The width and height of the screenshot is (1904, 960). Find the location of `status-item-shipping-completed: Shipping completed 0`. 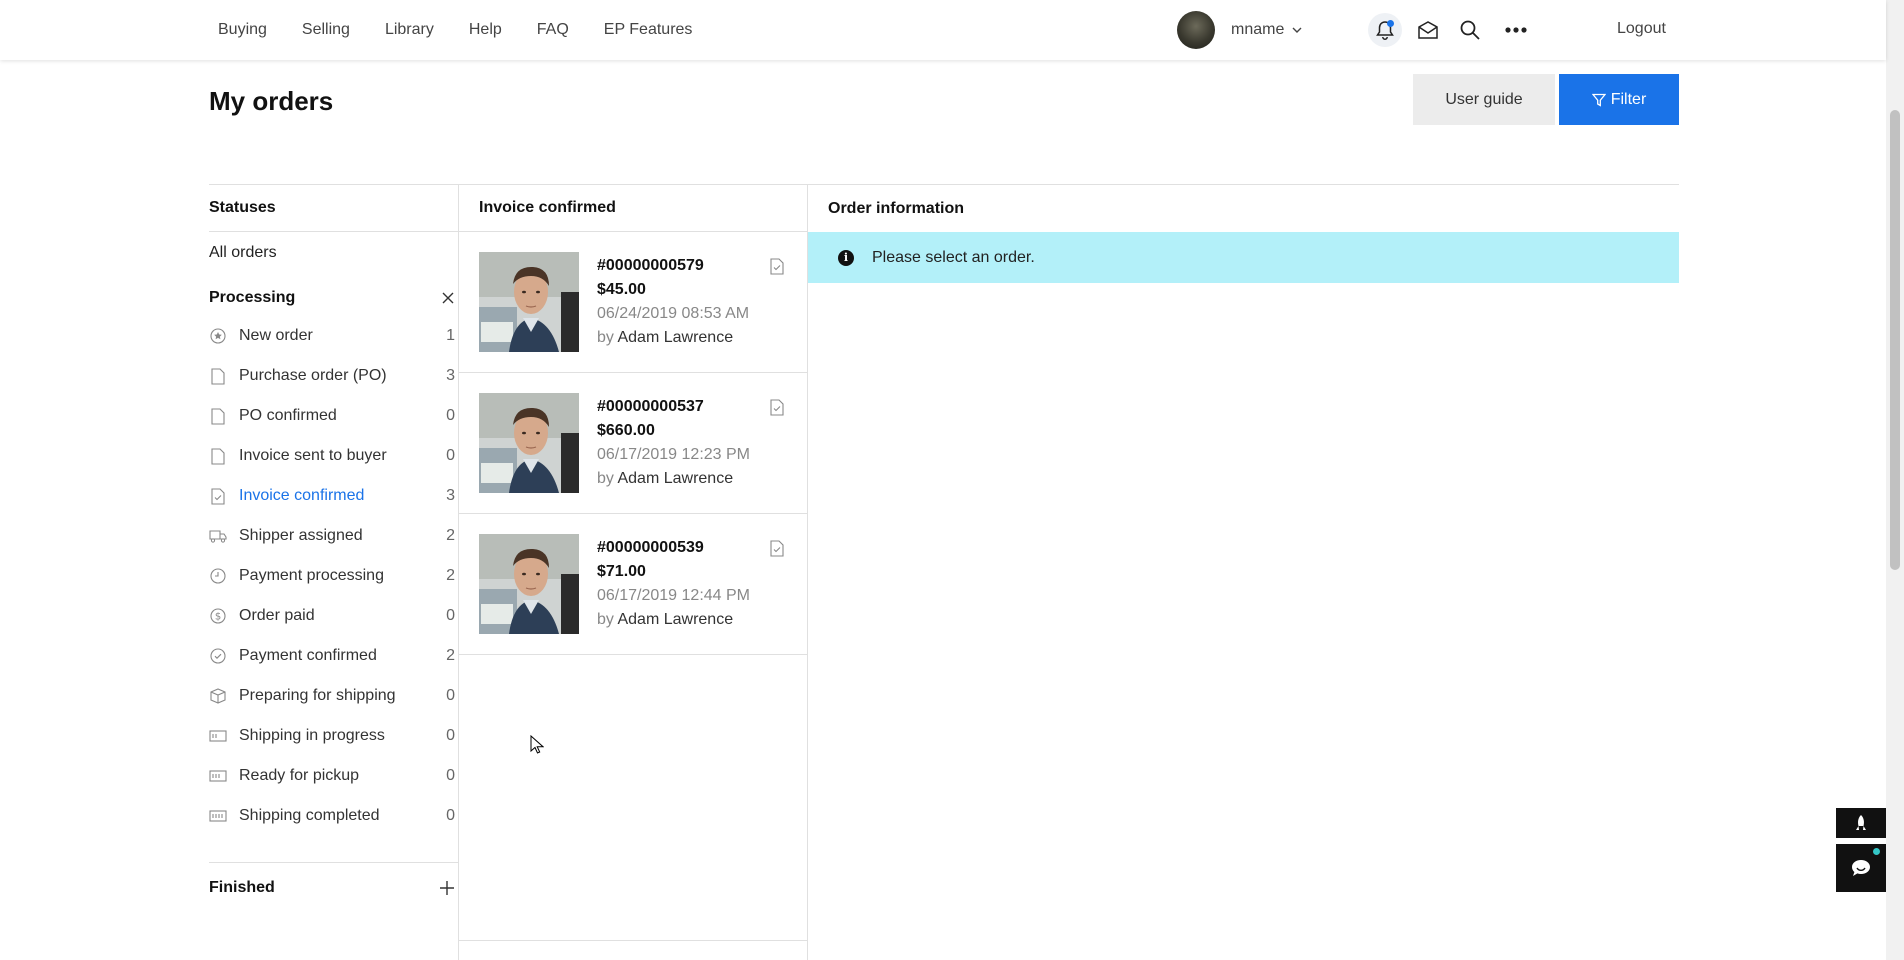

status-item-shipping-completed: Shipping completed 0 is located at coordinates (333, 816).